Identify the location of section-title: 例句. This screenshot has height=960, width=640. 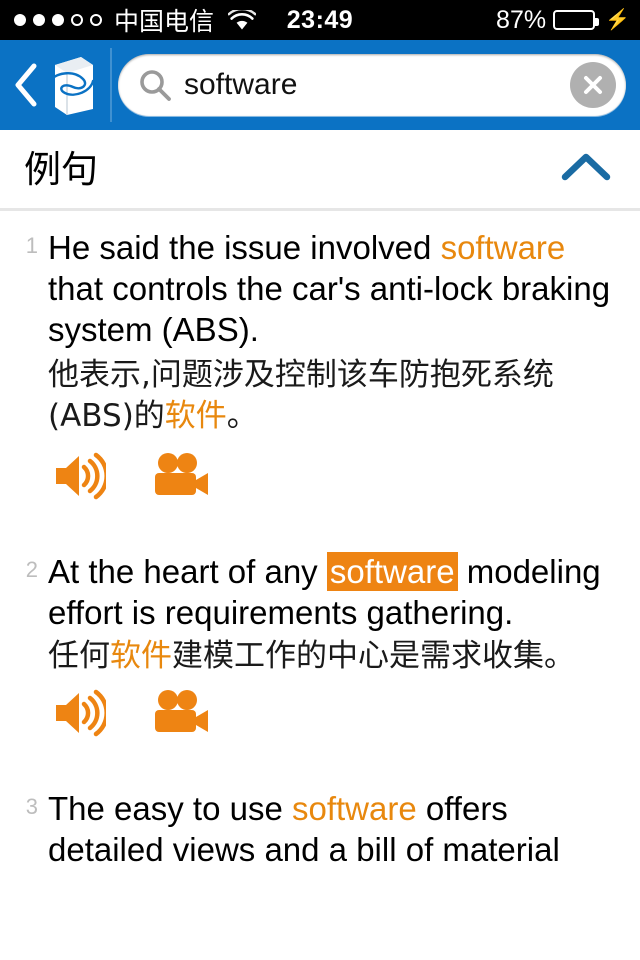
(61, 169).